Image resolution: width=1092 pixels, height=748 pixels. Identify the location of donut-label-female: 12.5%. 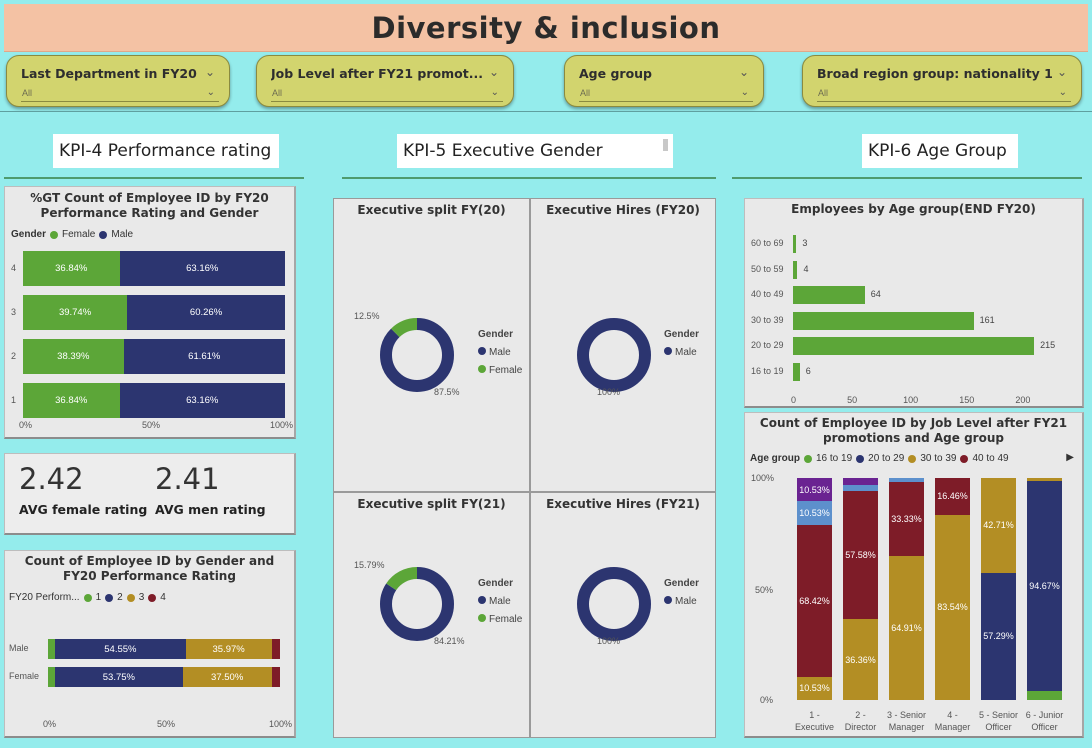
(367, 316).